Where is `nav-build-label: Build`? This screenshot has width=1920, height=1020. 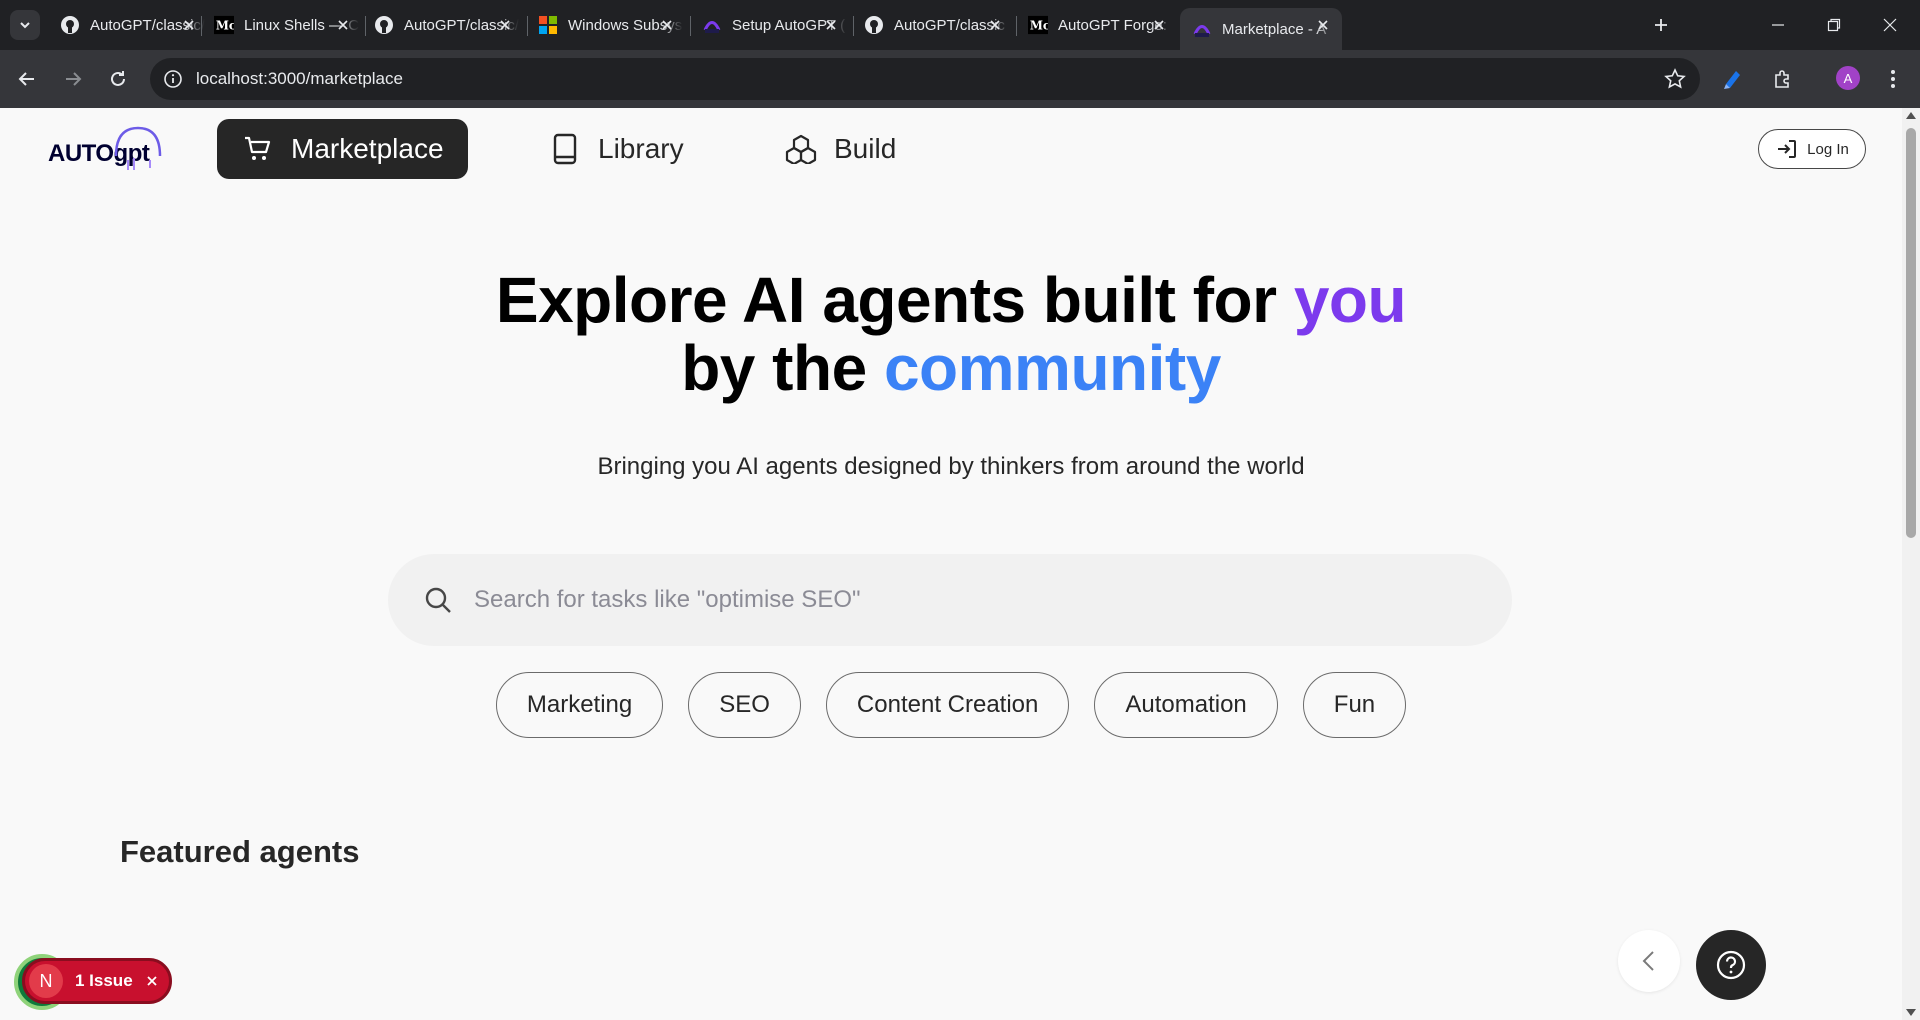 nav-build-label: Build is located at coordinates (865, 148).